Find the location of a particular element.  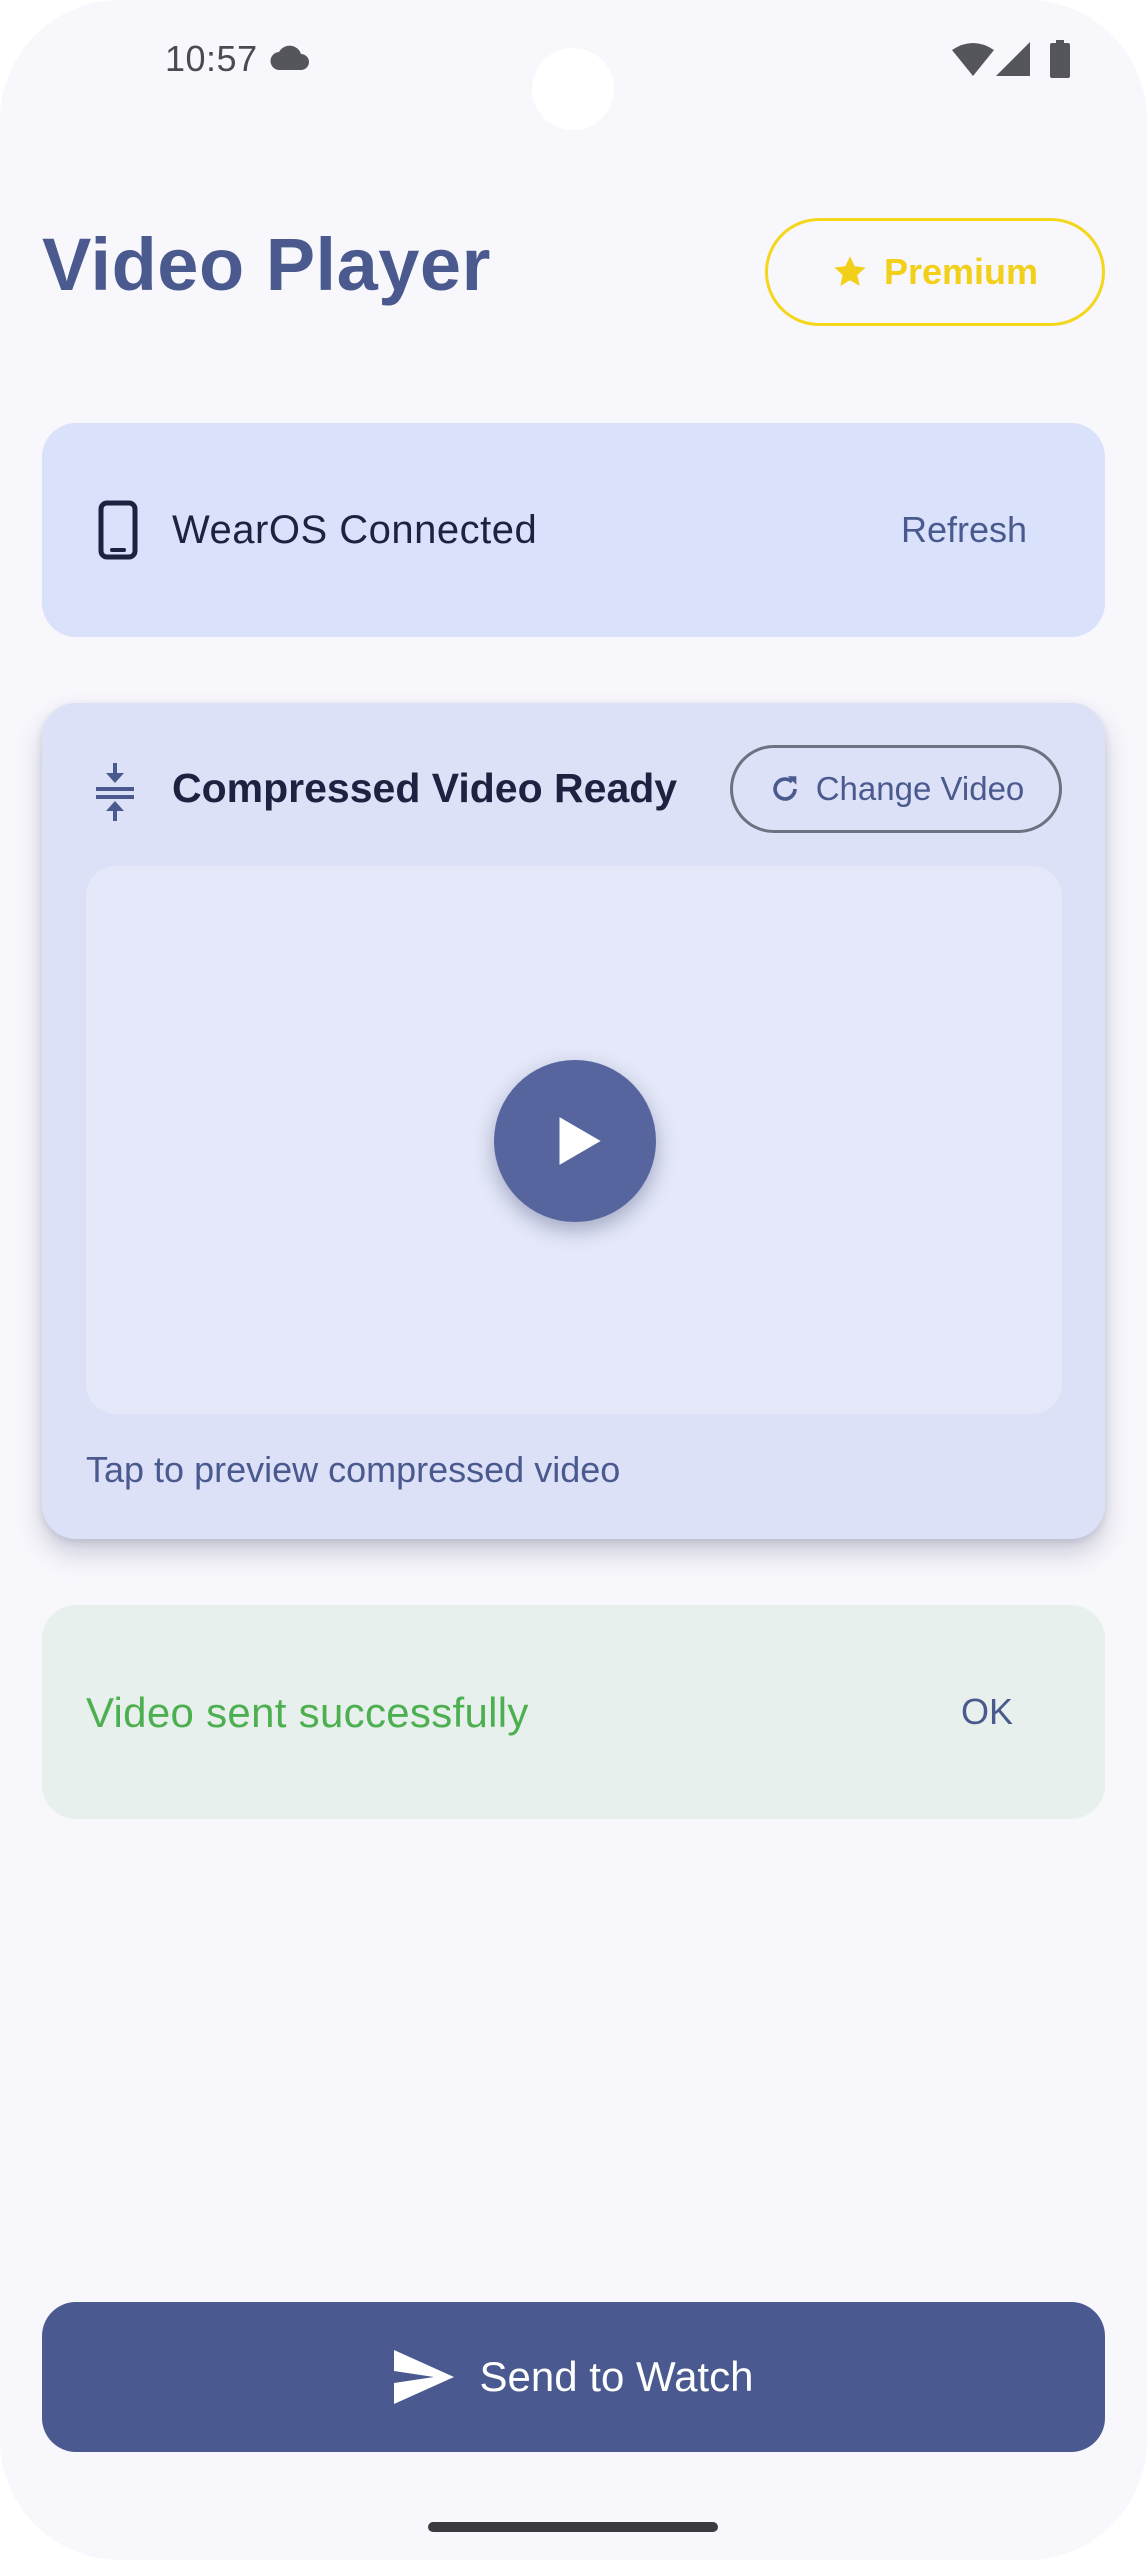

play-icon is located at coordinates (580, 1141).